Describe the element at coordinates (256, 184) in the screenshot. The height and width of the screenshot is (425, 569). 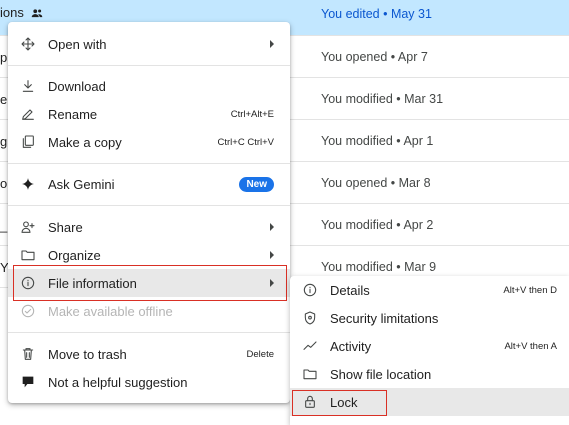
I see `new-badge: New` at that location.